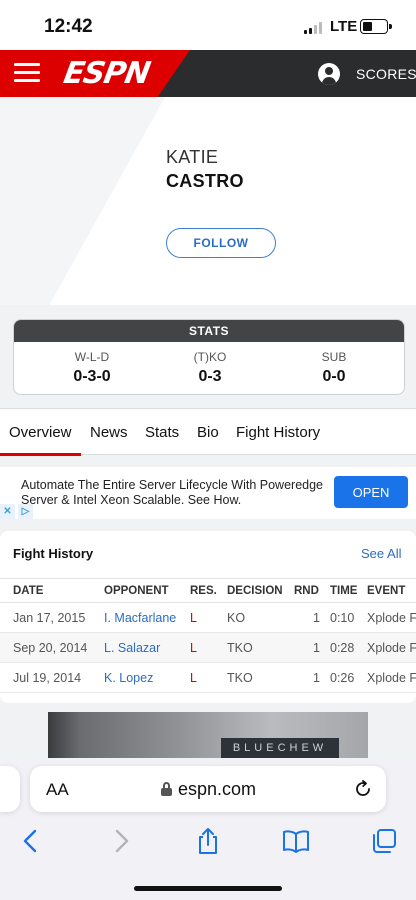 The height and width of the screenshot is (900, 416). Describe the element at coordinates (344, 26) in the screenshot. I see `network-type: LTE` at that location.